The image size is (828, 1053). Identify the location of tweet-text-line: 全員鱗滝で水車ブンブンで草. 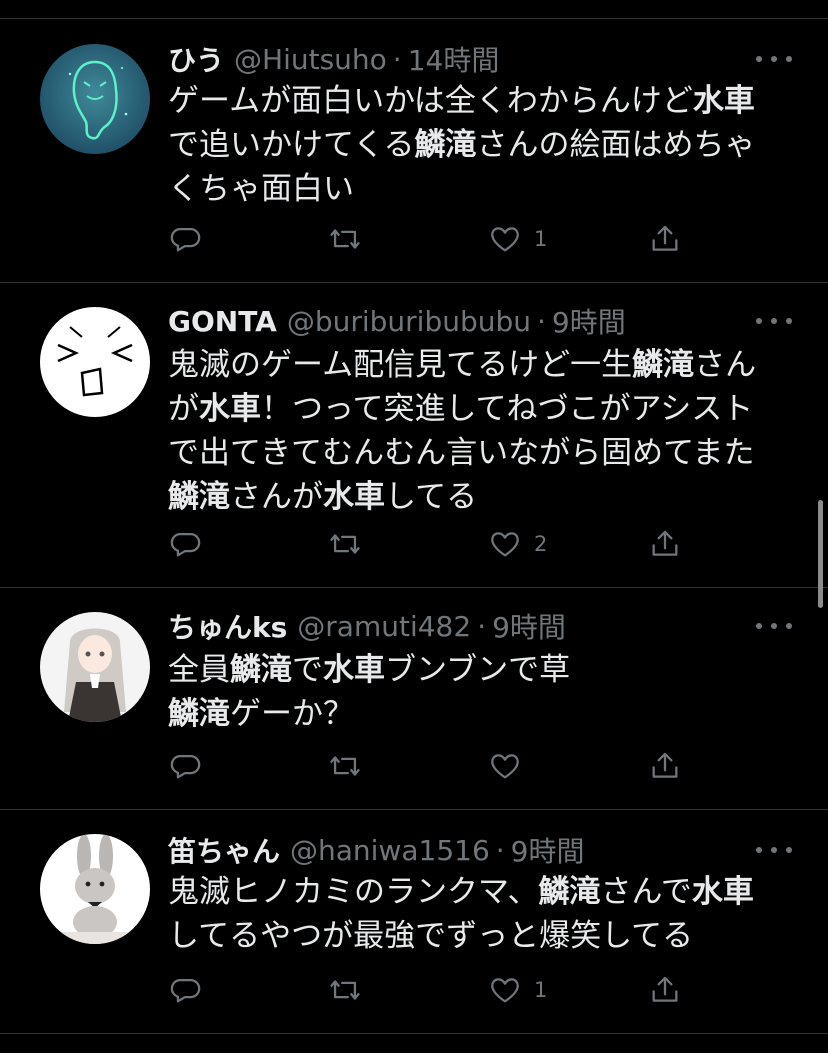
(478, 670).